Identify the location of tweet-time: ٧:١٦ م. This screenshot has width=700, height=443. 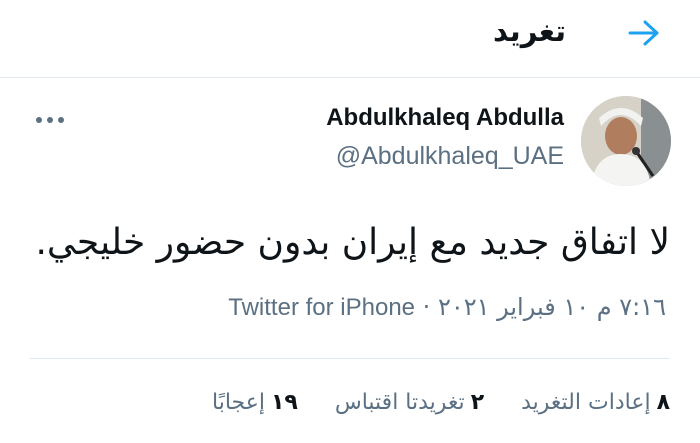
(631, 307).